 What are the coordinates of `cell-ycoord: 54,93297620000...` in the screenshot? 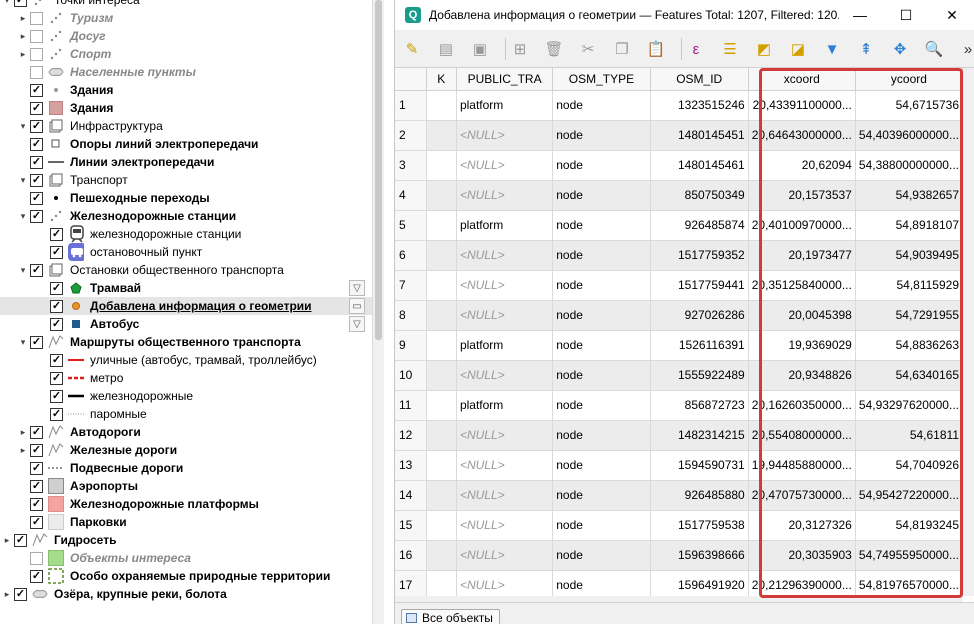 It's located at (909, 405).